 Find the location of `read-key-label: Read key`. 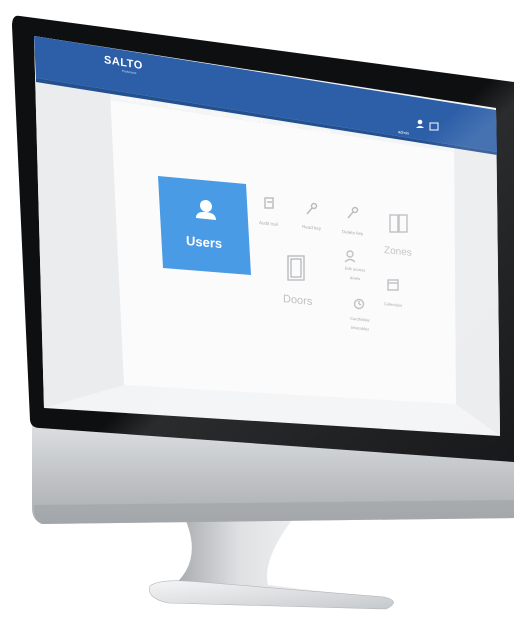

read-key-label: Read key is located at coordinates (311, 227).